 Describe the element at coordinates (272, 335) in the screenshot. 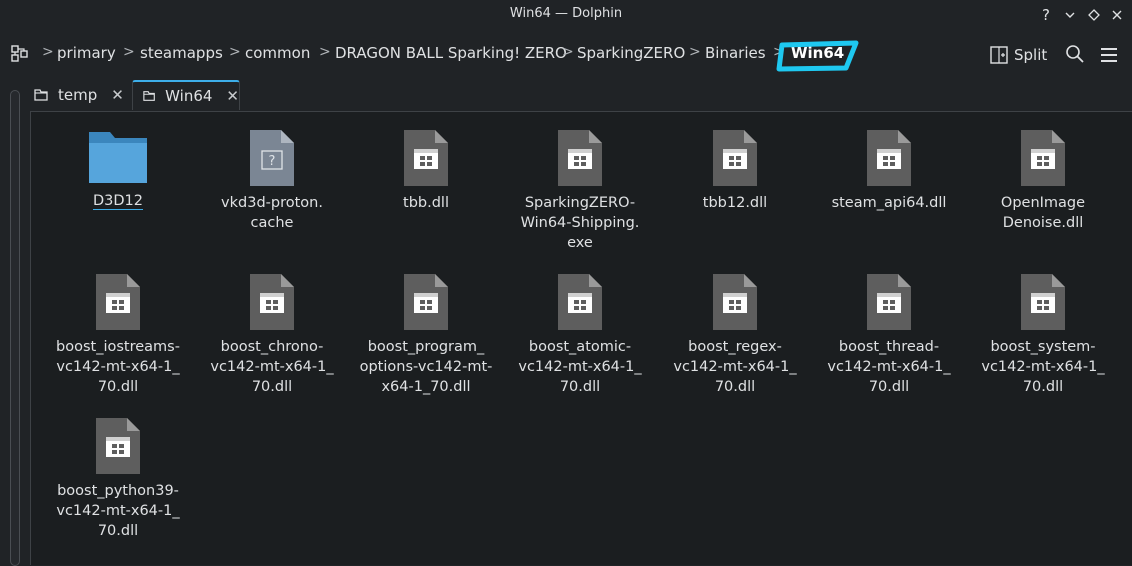

I see `file-item-boost-chrono: boost_chrono- vc142-mt-x64-1_ 70.dll` at that location.